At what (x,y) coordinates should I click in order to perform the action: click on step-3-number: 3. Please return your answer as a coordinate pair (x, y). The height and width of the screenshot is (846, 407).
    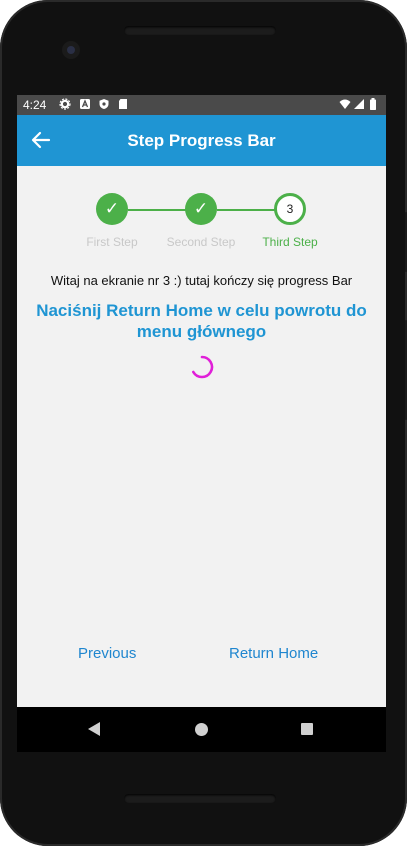
    Looking at the image, I should click on (290, 209).